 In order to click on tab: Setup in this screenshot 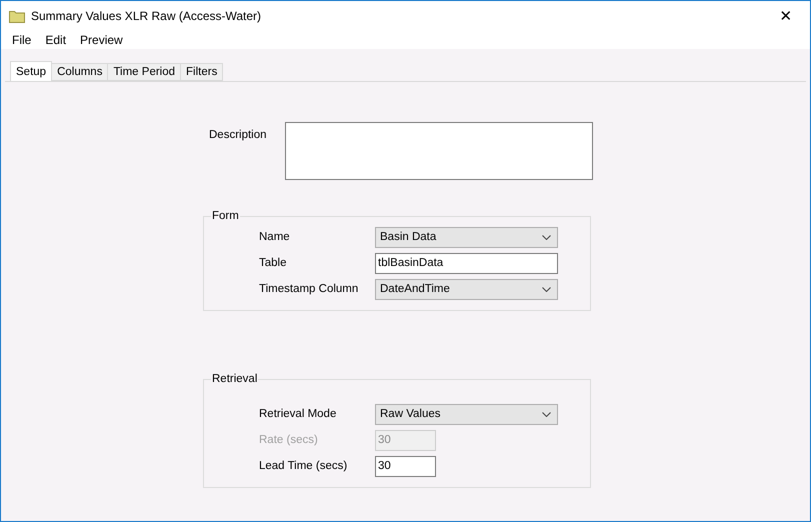, I will do `click(31, 71)`.